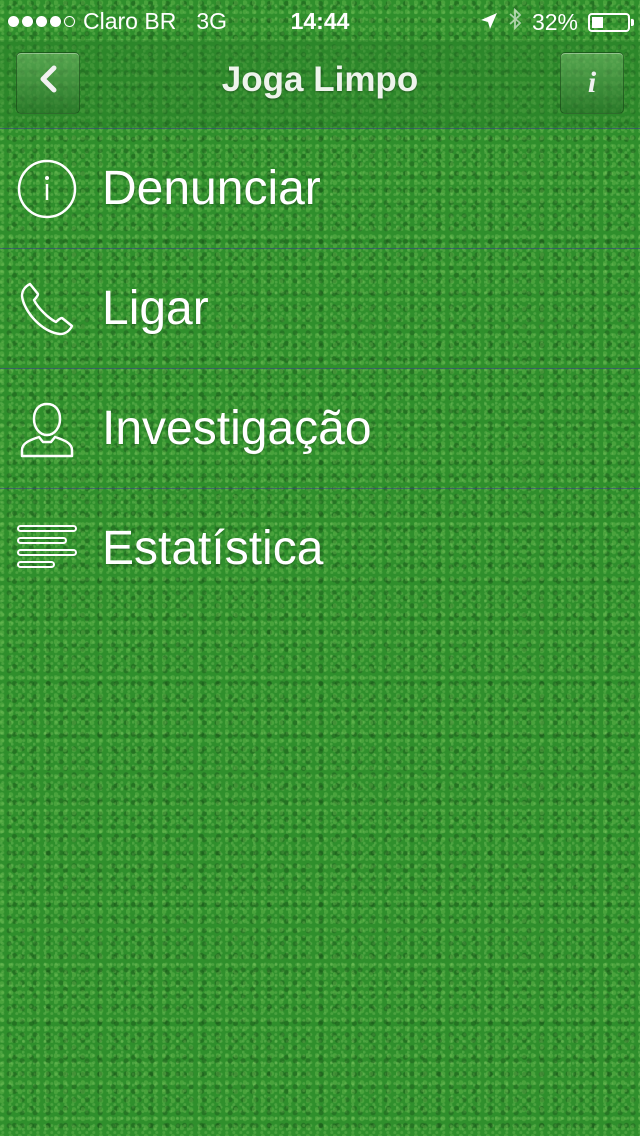 Image resolution: width=640 pixels, height=1136 pixels. I want to click on battery-icon, so click(611, 22).